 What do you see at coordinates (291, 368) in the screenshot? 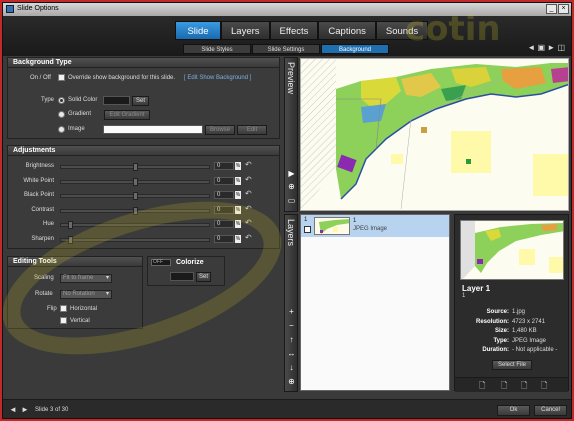
I see `move-down-icon: ↓` at bounding box center [291, 368].